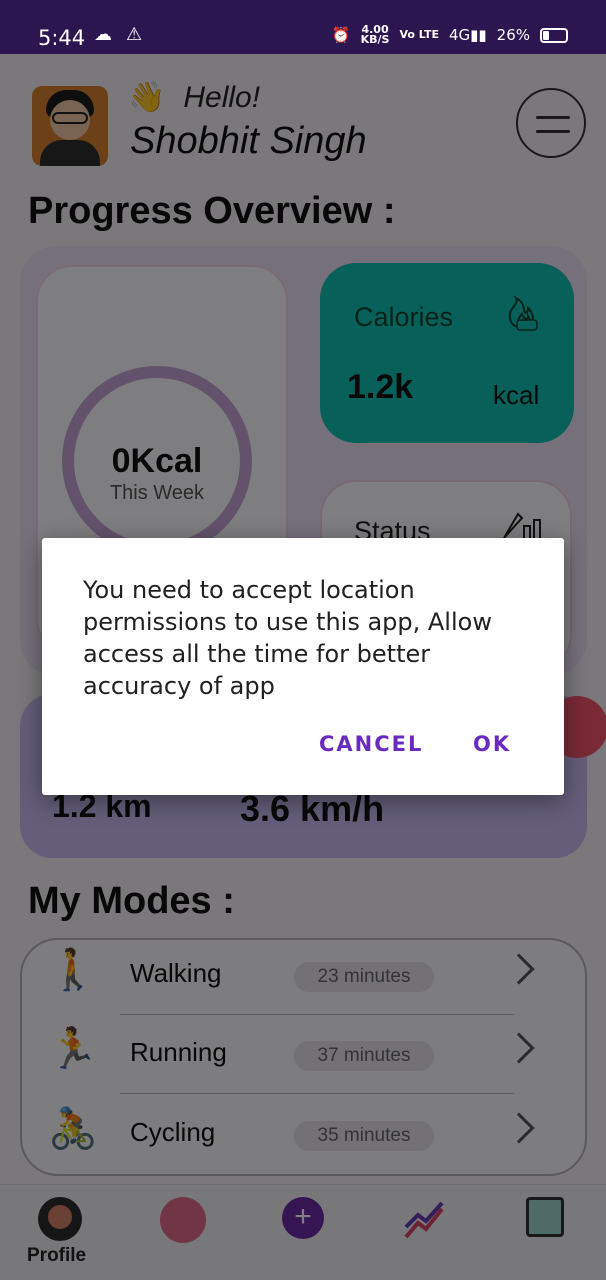 The image size is (606, 1280). I want to click on signal-label: 4G, so click(459, 35).